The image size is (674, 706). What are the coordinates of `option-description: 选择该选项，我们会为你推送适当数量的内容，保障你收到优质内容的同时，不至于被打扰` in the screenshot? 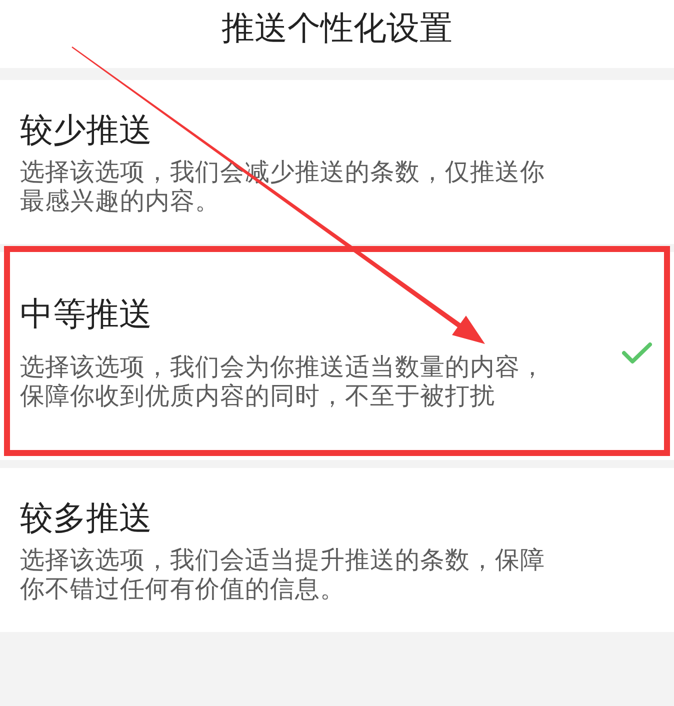 It's located at (283, 382).